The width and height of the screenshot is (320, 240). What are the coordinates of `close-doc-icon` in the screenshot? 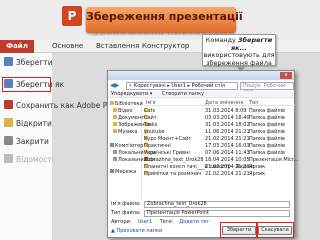 It's located at (8, 140).